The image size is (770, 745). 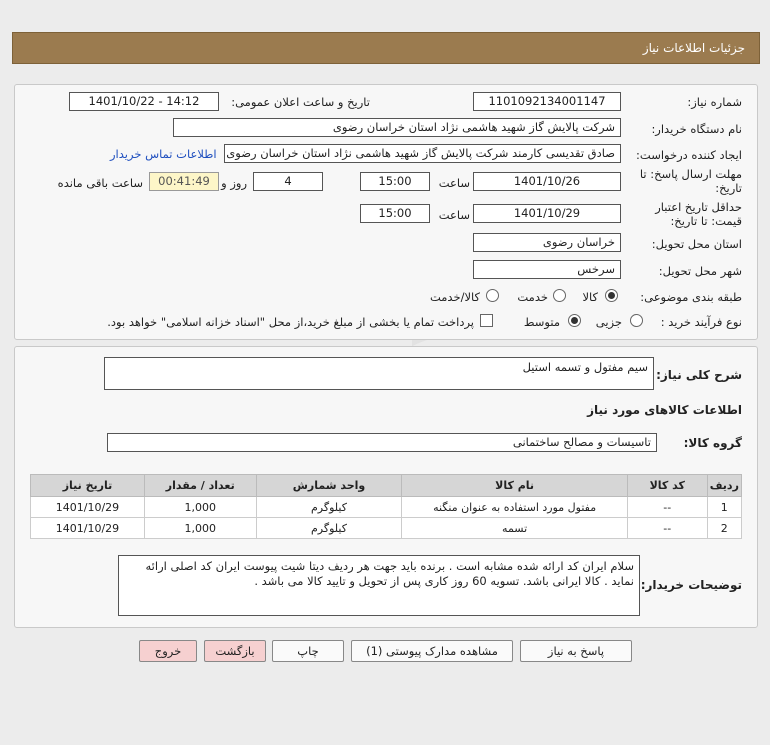 I want to click on validity-date-field: 1401/10/29, so click(x=547, y=213).